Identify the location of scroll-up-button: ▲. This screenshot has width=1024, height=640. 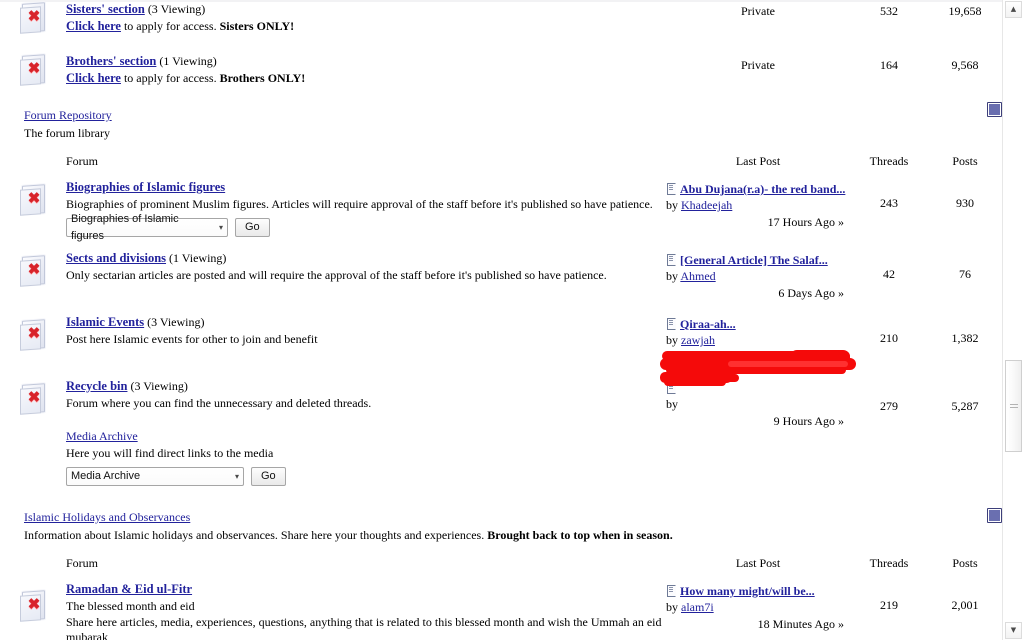
(1013, 9).